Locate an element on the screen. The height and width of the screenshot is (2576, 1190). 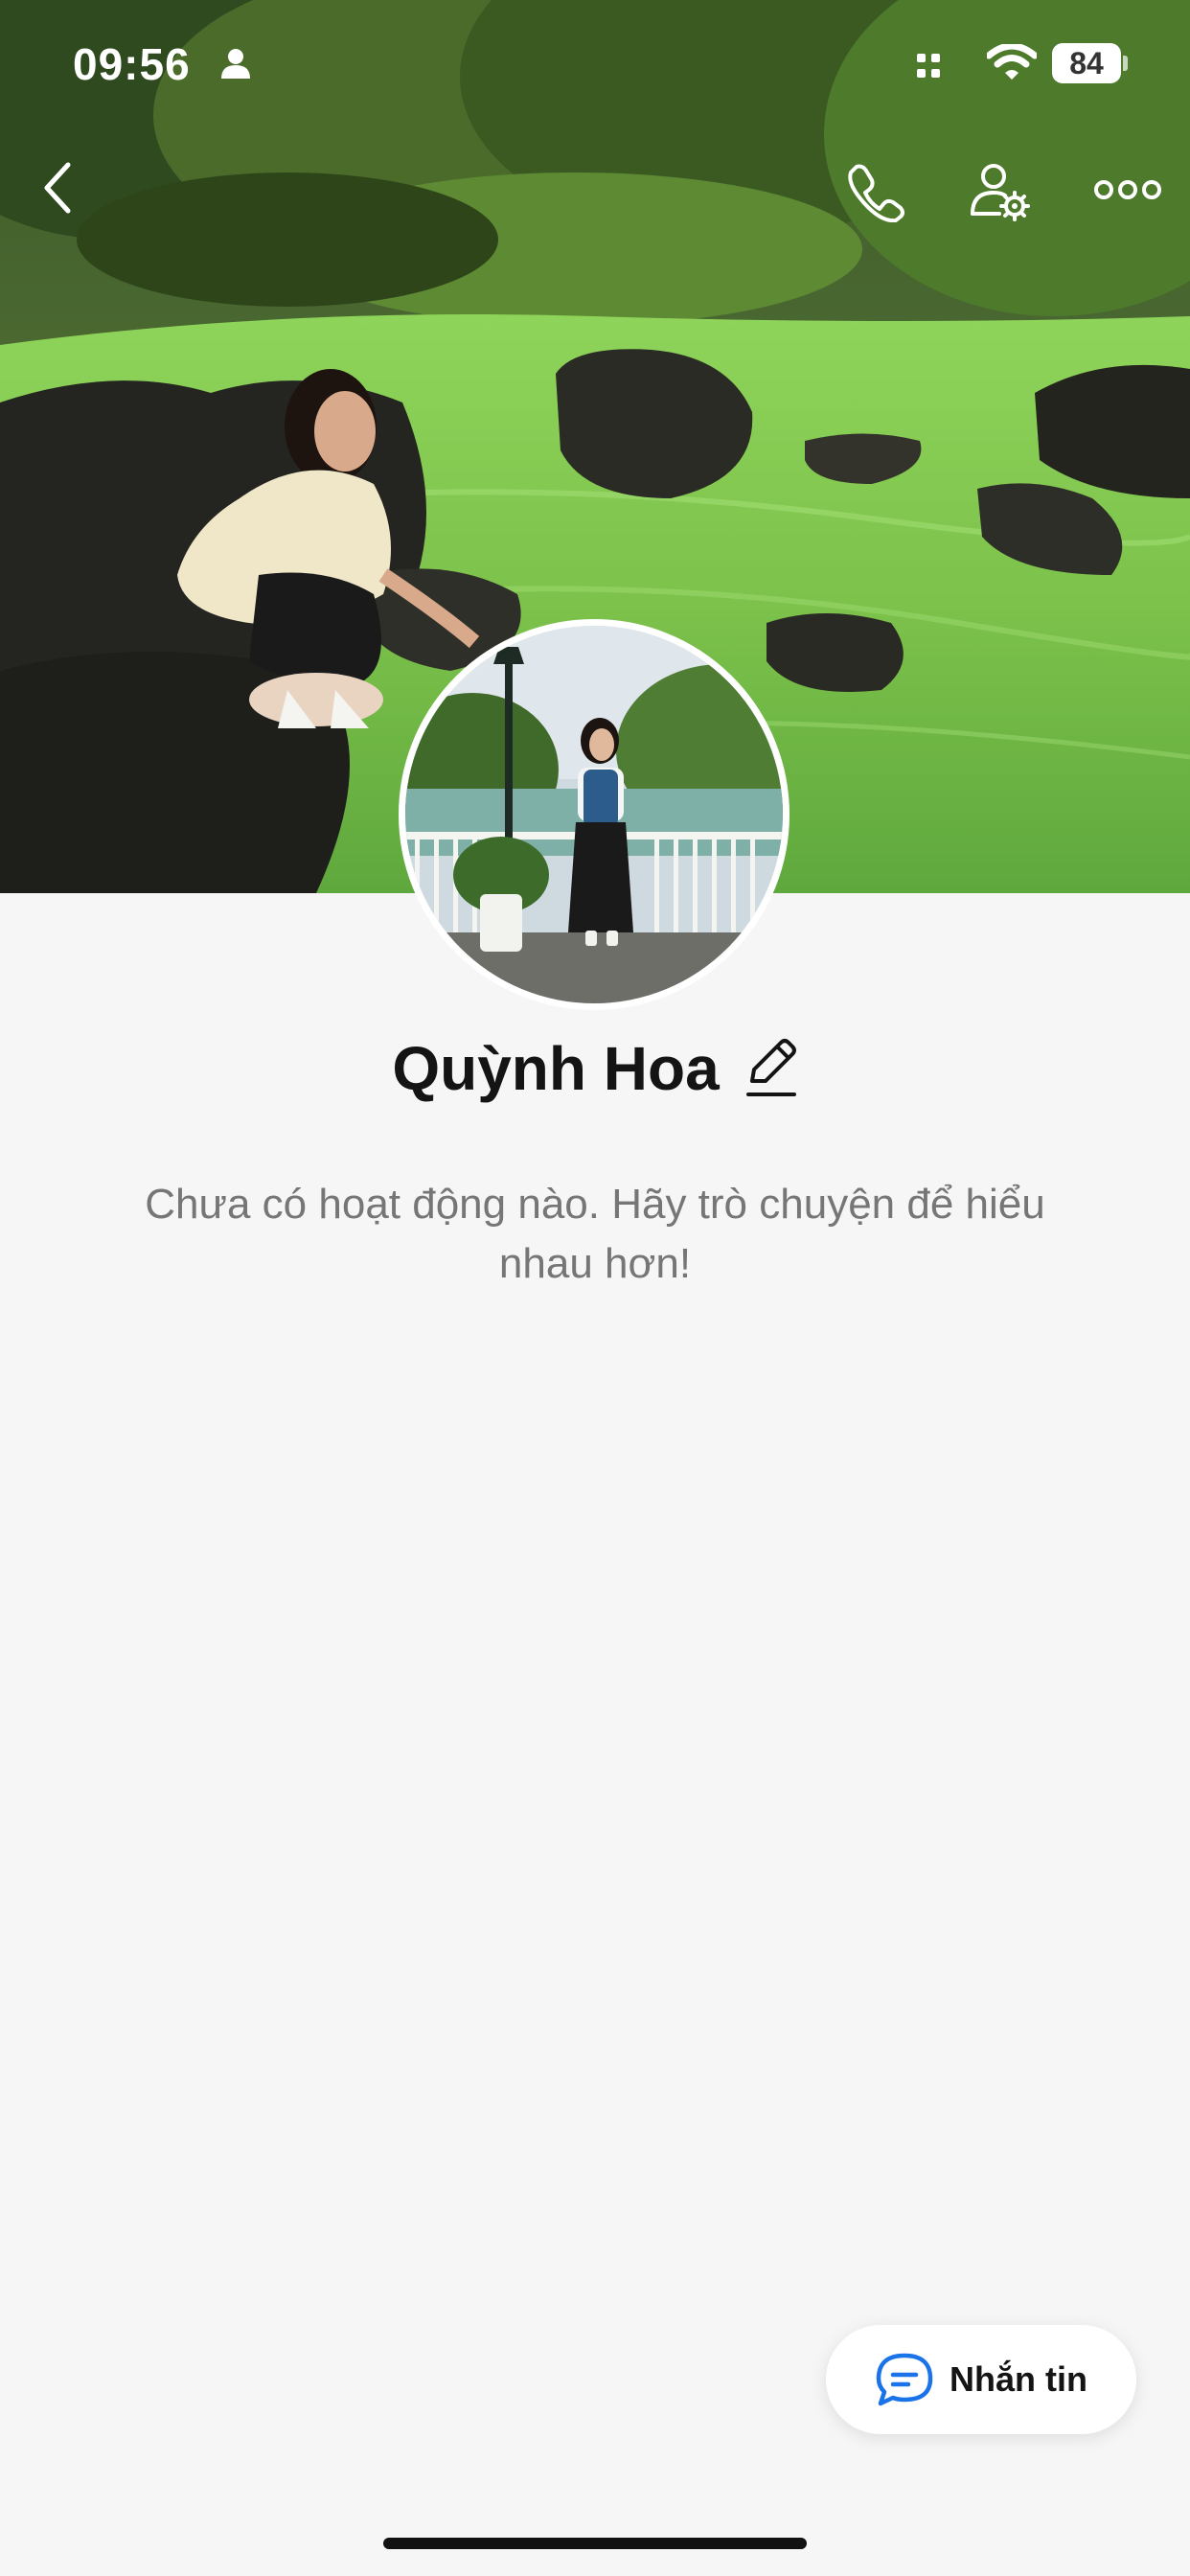
message-button: Nhắn tin is located at coordinates (981, 2379).